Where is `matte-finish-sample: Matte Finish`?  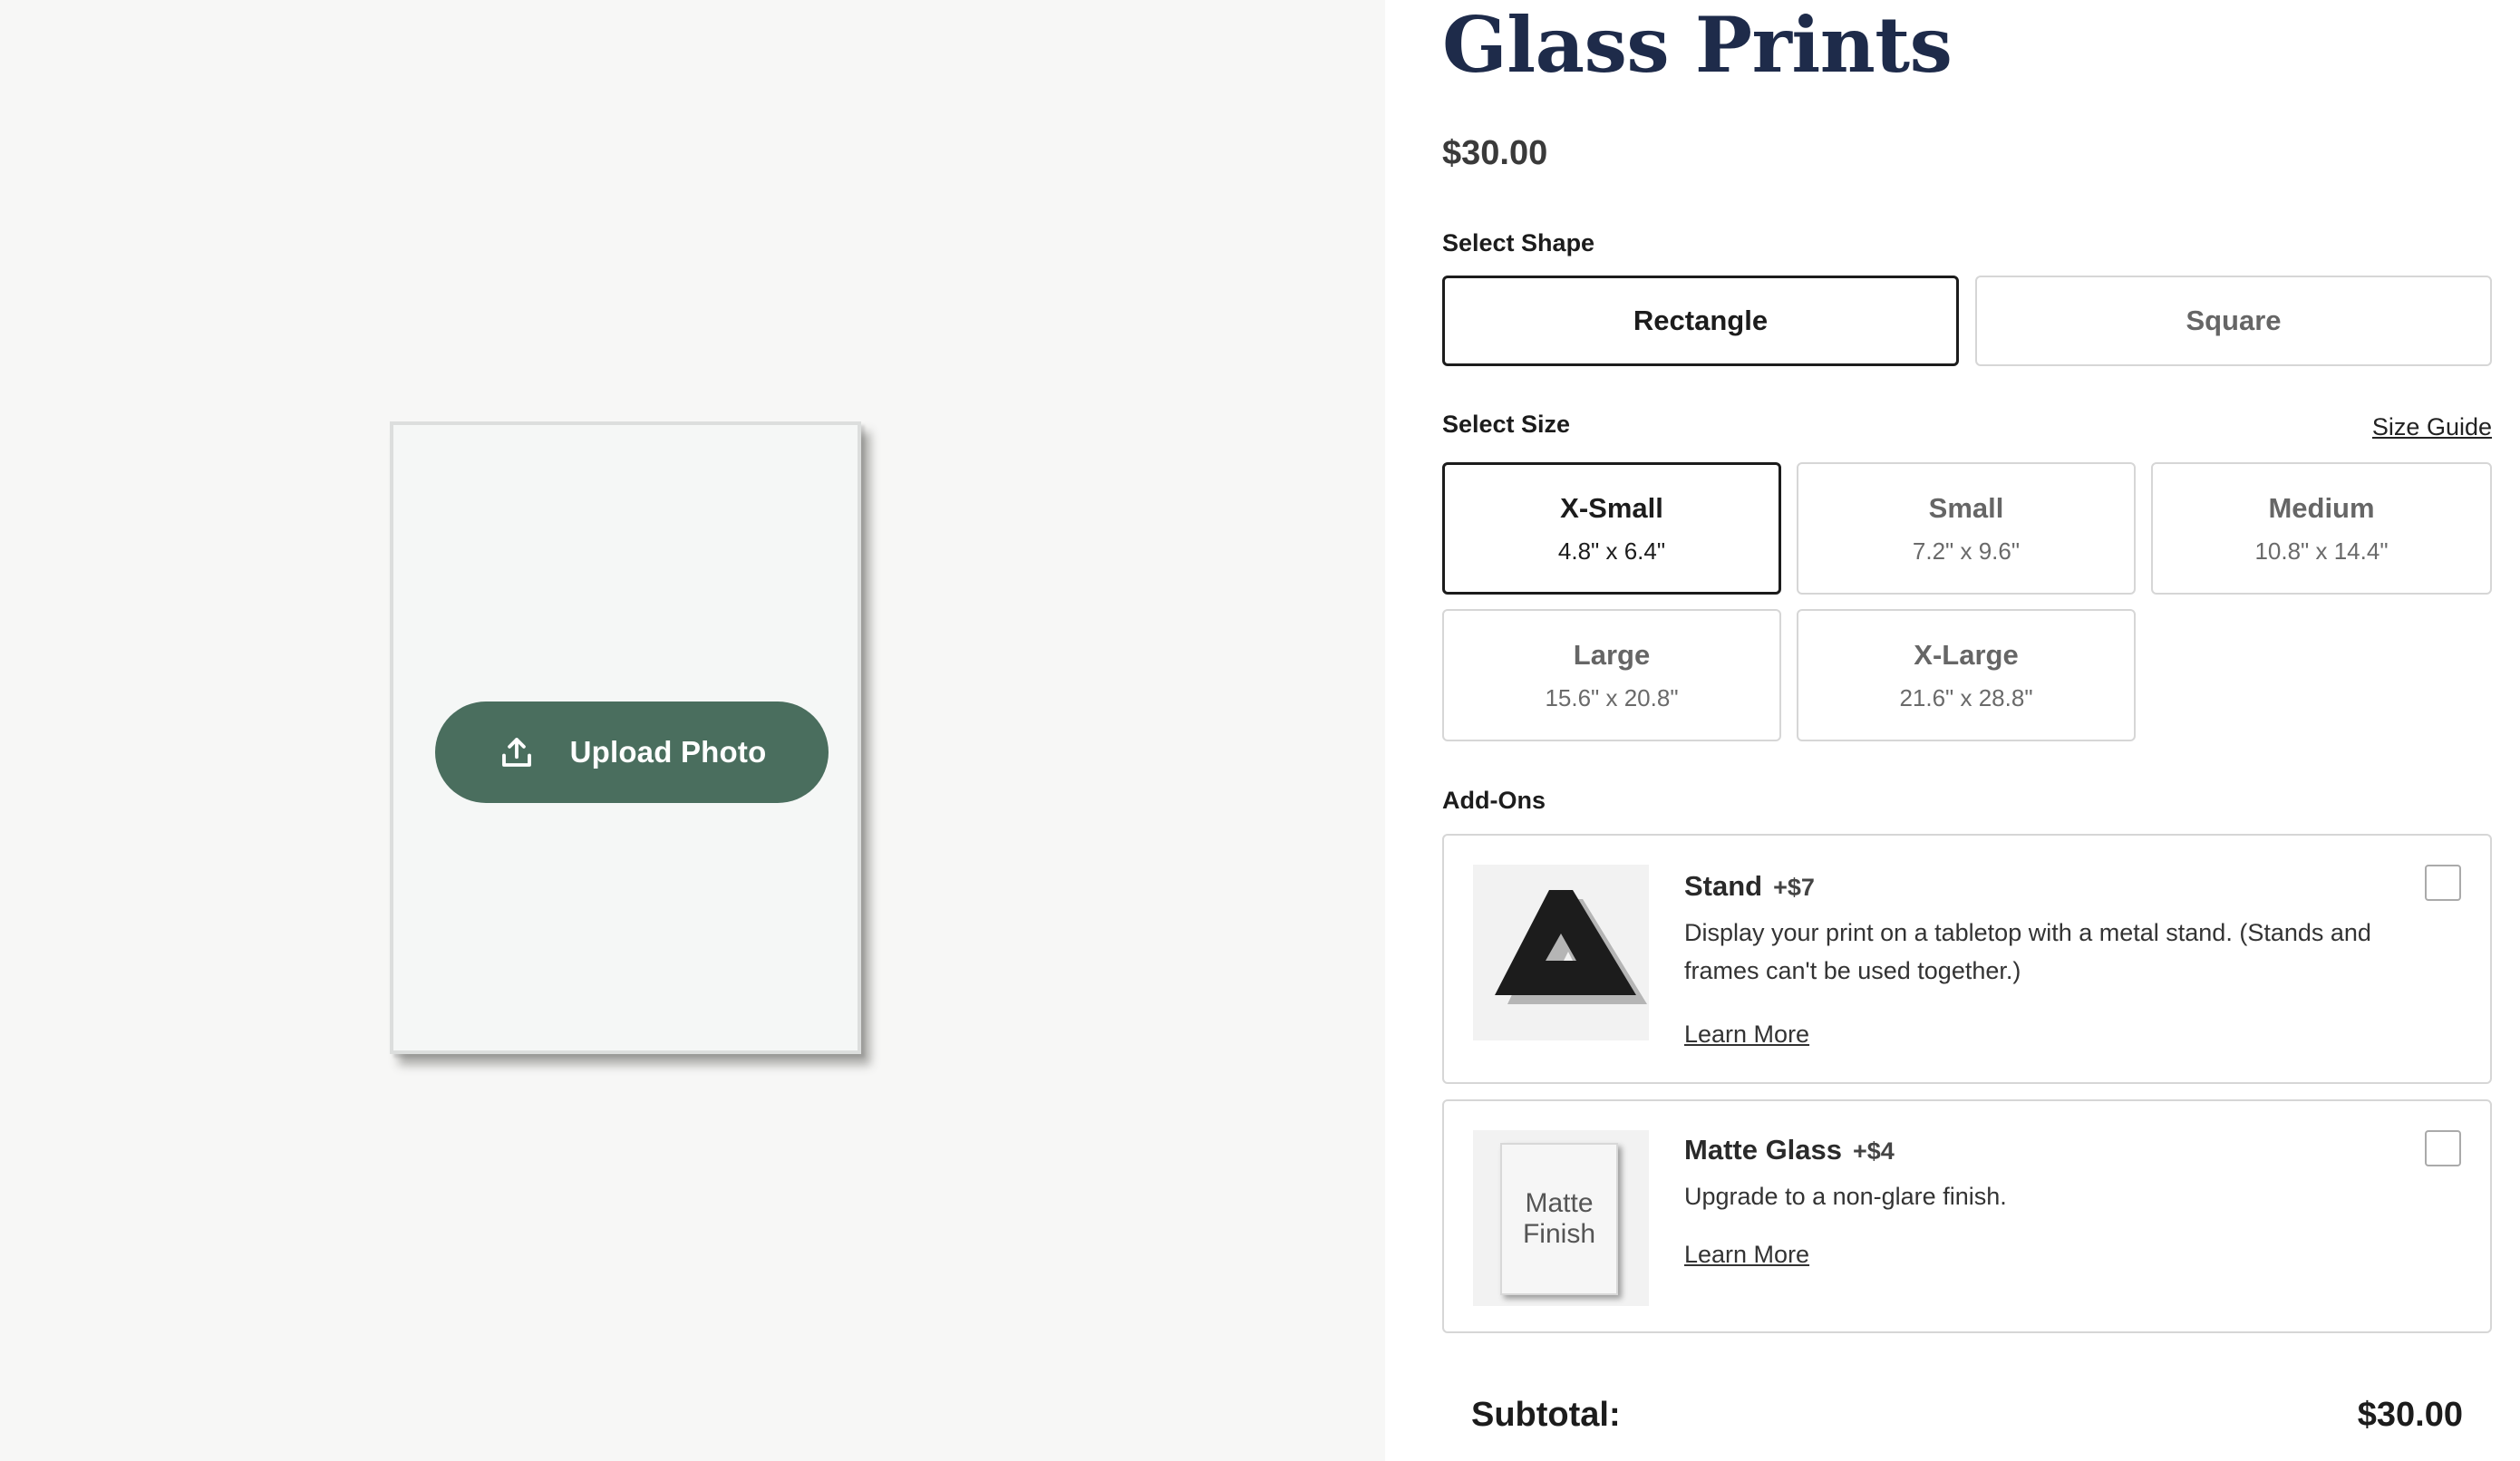
matte-finish-sample: Matte Finish is located at coordinates (1559, 1219).